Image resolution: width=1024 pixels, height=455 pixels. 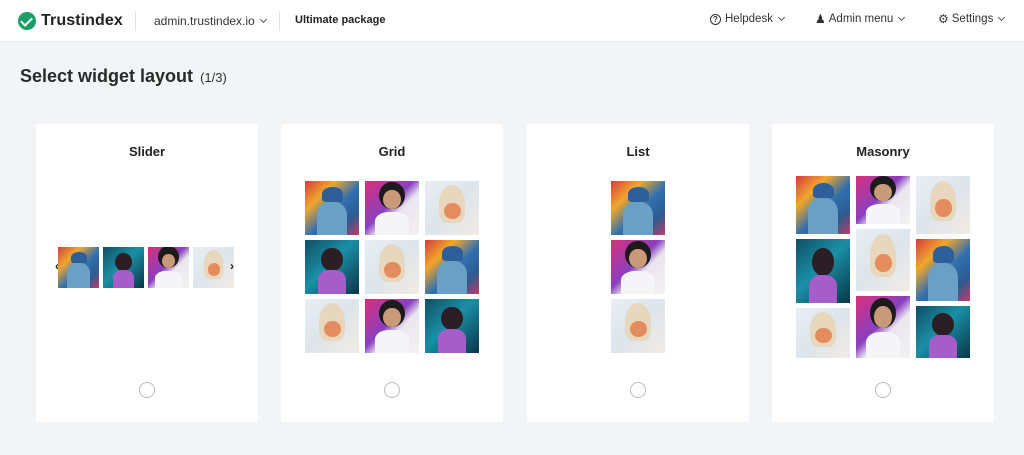 I want to click on layout-card-grid: Grid, so click(x=392, y=273).